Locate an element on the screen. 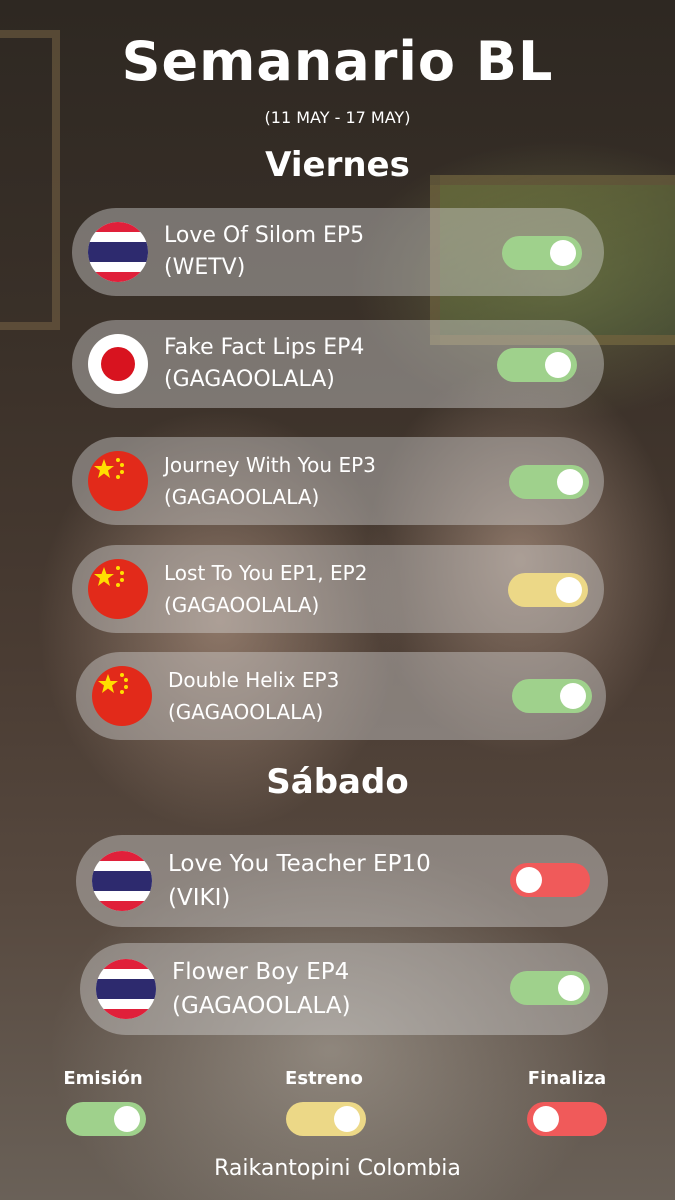 The height and width of the screenshot is (1200, 675). show-info: Flower Boy EP4 (GAGAOOLALA) is located at coordinates (261, 989).